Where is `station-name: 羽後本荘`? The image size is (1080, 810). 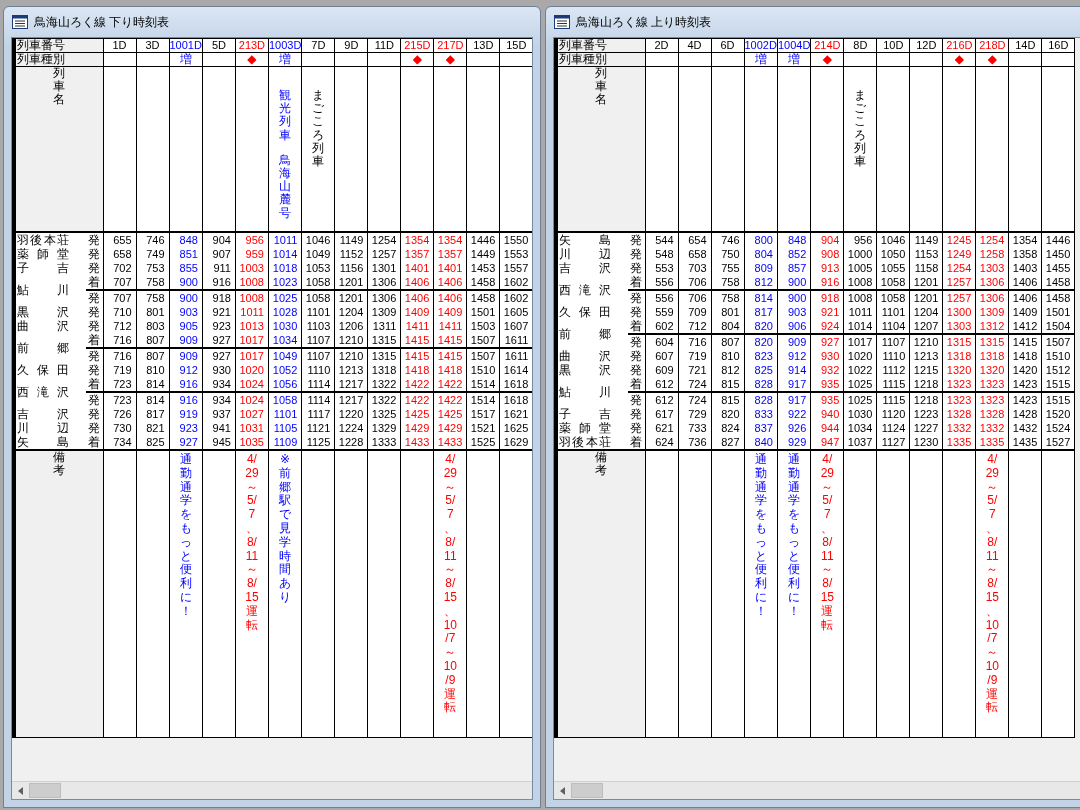
station-name: 羽後本荘 is located at coordinates (42, 240).